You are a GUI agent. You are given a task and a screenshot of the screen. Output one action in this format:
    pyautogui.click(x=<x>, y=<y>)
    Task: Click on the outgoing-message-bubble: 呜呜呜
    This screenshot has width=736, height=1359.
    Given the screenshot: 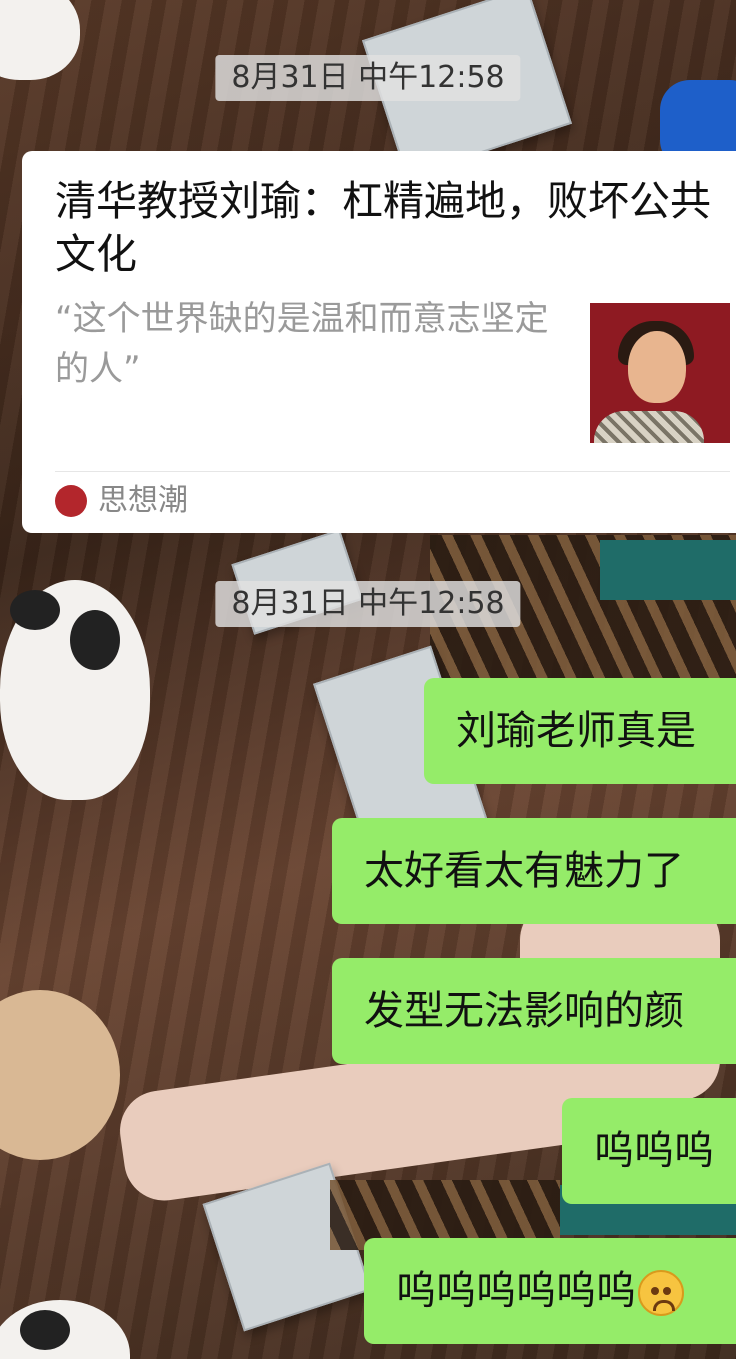 What is the action you would take?
    pyautogui.click(x=649, y=1151)
    